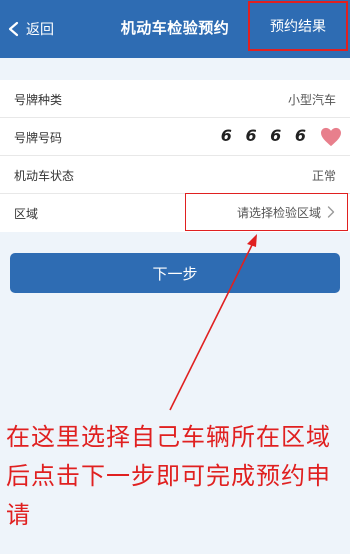 This screenshot has width=350, height=554. Describe the element at coordinates (175, 99) in the screenshot. I see `plate-type-row: 号牌种类 小型汽车` at that location.